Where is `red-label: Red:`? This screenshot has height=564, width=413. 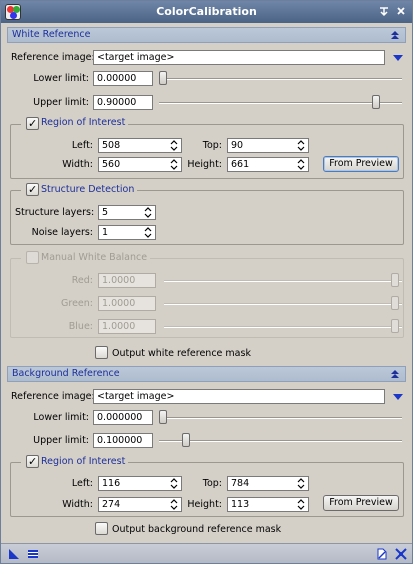
red-label: Red: is located at coordinates (82, 280).